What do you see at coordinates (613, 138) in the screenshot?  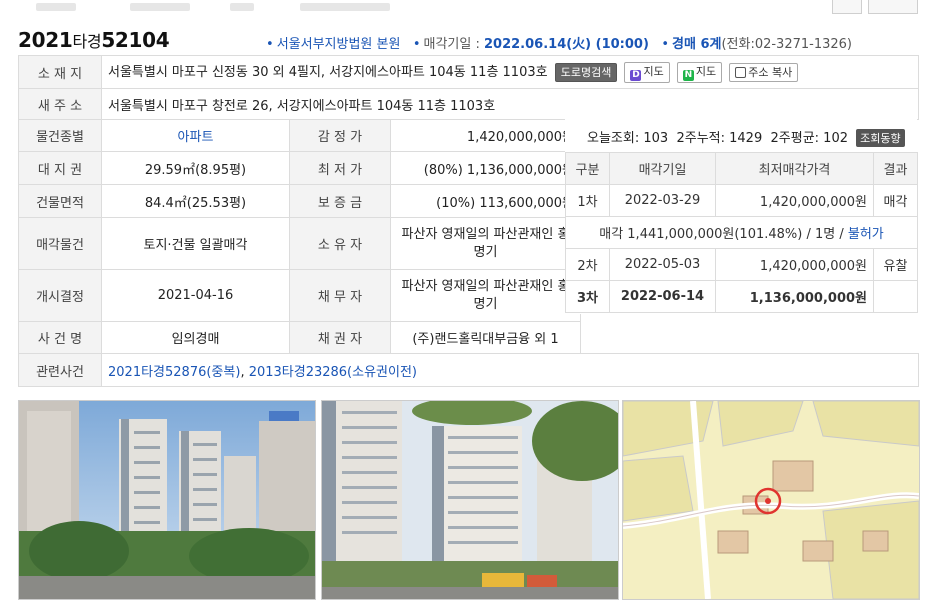 I see `today-views-label: 오늘조회:` at bounding box center [613, 138].